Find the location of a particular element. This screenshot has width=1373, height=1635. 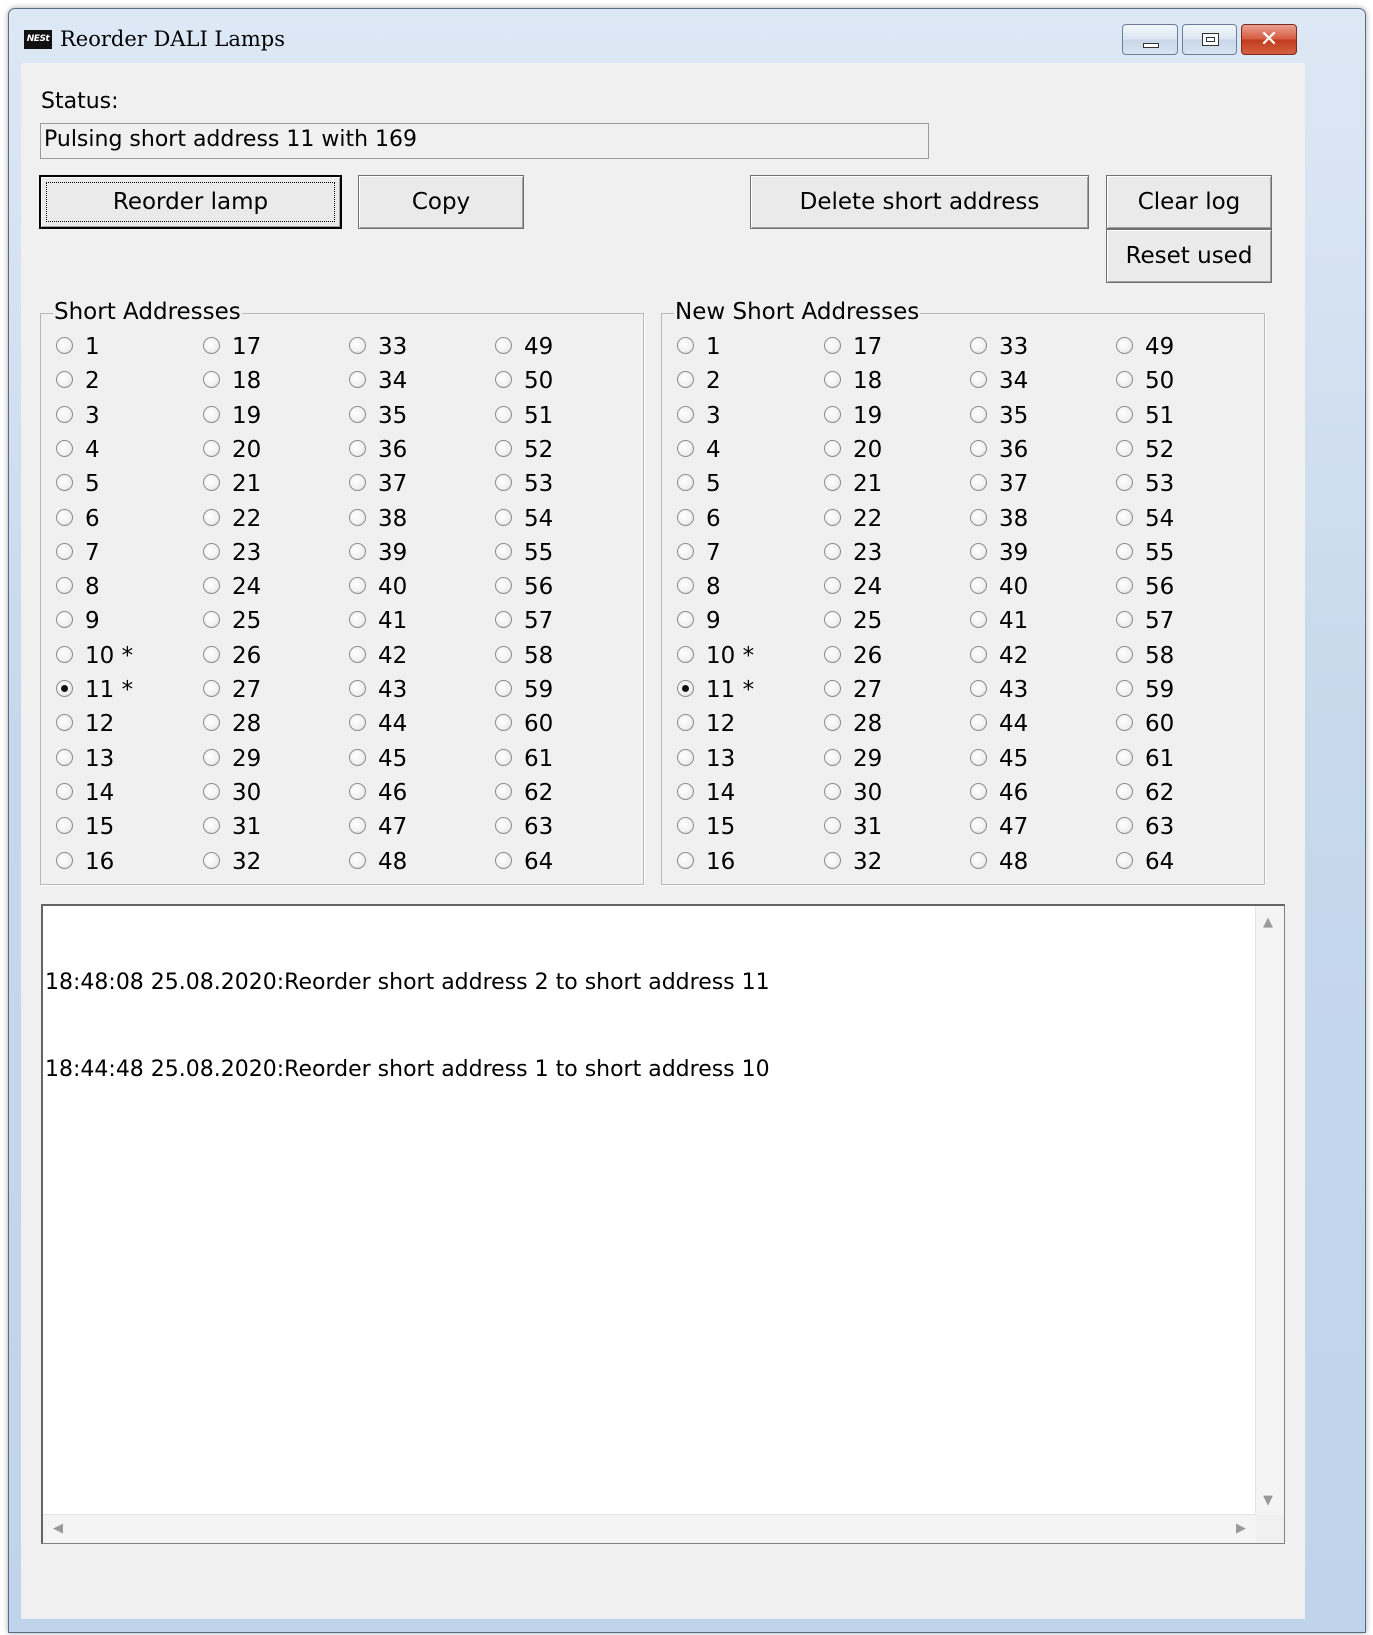

radio-option: 16 is located at coordinates (125, 862).